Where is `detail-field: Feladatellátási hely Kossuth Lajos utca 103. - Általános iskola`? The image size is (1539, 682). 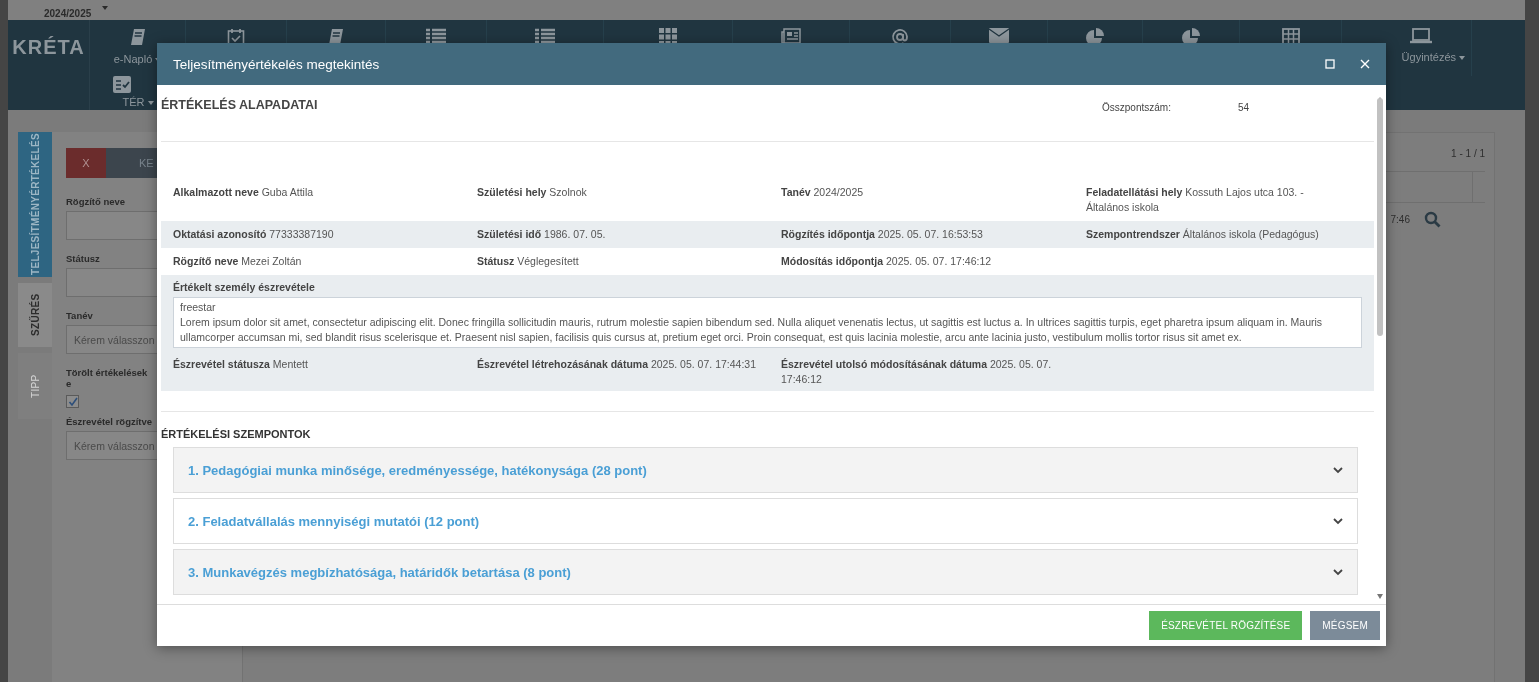 detail-field: Feladatellátási hely Kossuth Lajos utca 103. - Általános iskola is located at coordinates (1195, 199).